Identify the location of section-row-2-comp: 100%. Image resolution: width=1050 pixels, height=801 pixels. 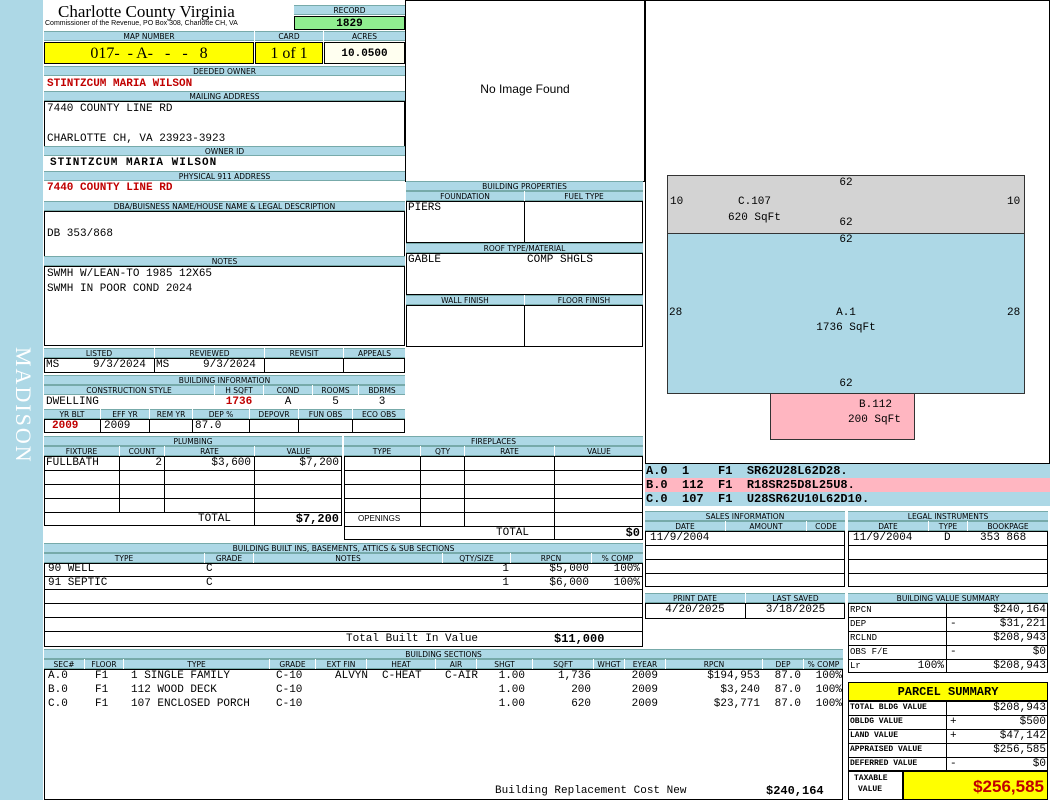
(828, 690).